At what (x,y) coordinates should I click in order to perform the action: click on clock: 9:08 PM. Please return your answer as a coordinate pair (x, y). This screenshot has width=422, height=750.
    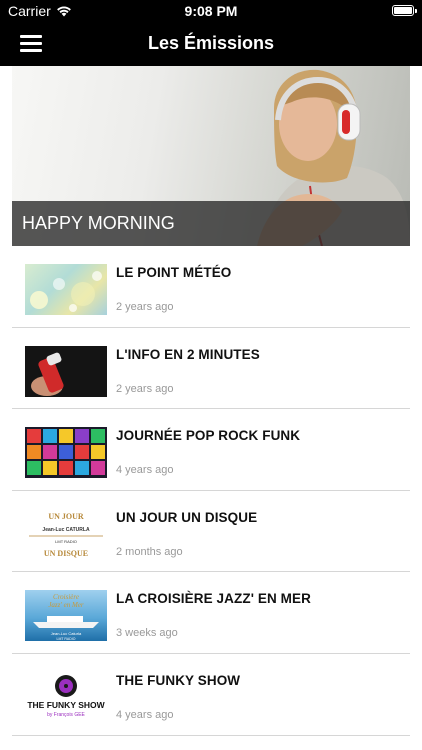
    Looking at the image, I should click on (211, 11).